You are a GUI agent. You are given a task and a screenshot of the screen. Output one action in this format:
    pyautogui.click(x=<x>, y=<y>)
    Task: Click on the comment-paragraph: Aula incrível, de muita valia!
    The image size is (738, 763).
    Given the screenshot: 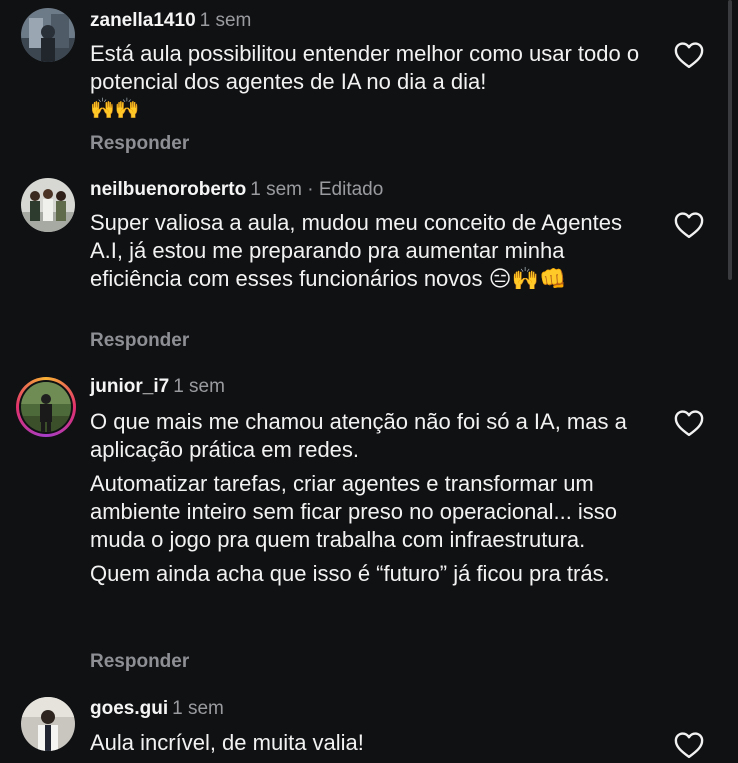 What is the action you would take?
    pyautogui.click(x=227, y=742)
    